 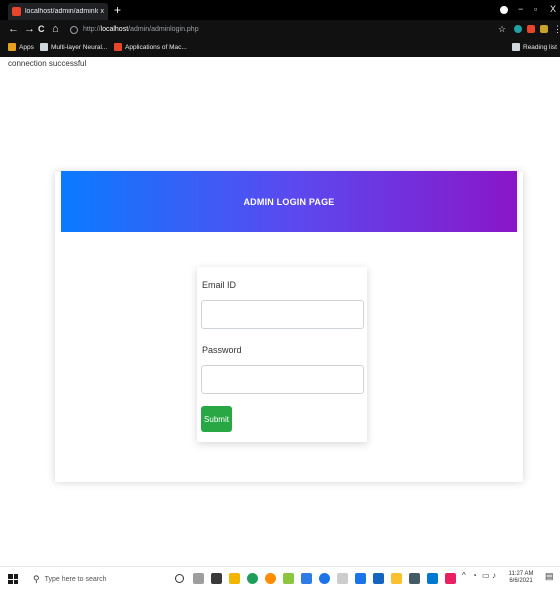 What do you see at coordinates (36, 578) in the screenshot?
I see `search-icon: ⚲` at bounding box center [36, 578].